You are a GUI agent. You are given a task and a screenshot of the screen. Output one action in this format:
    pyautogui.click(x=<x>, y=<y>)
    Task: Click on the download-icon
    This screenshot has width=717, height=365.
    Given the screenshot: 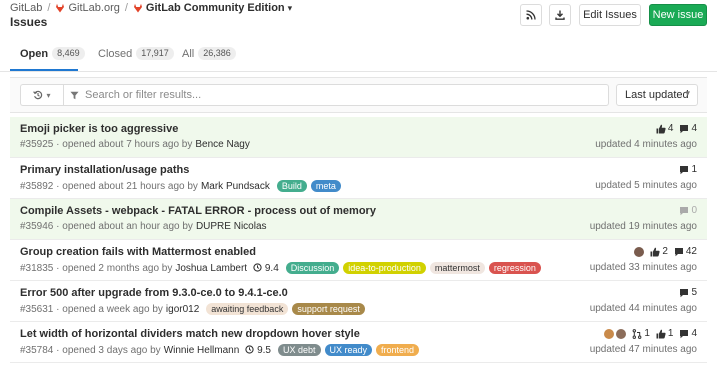 What is the action you would take?
    pyautogui.click(x=560, y=15)
    